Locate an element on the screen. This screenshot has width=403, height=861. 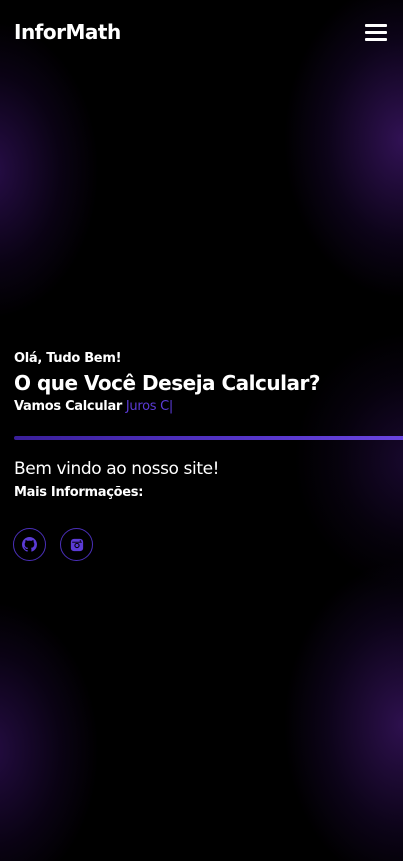
site-logo: InforMath is located at coordinates (67, 32).